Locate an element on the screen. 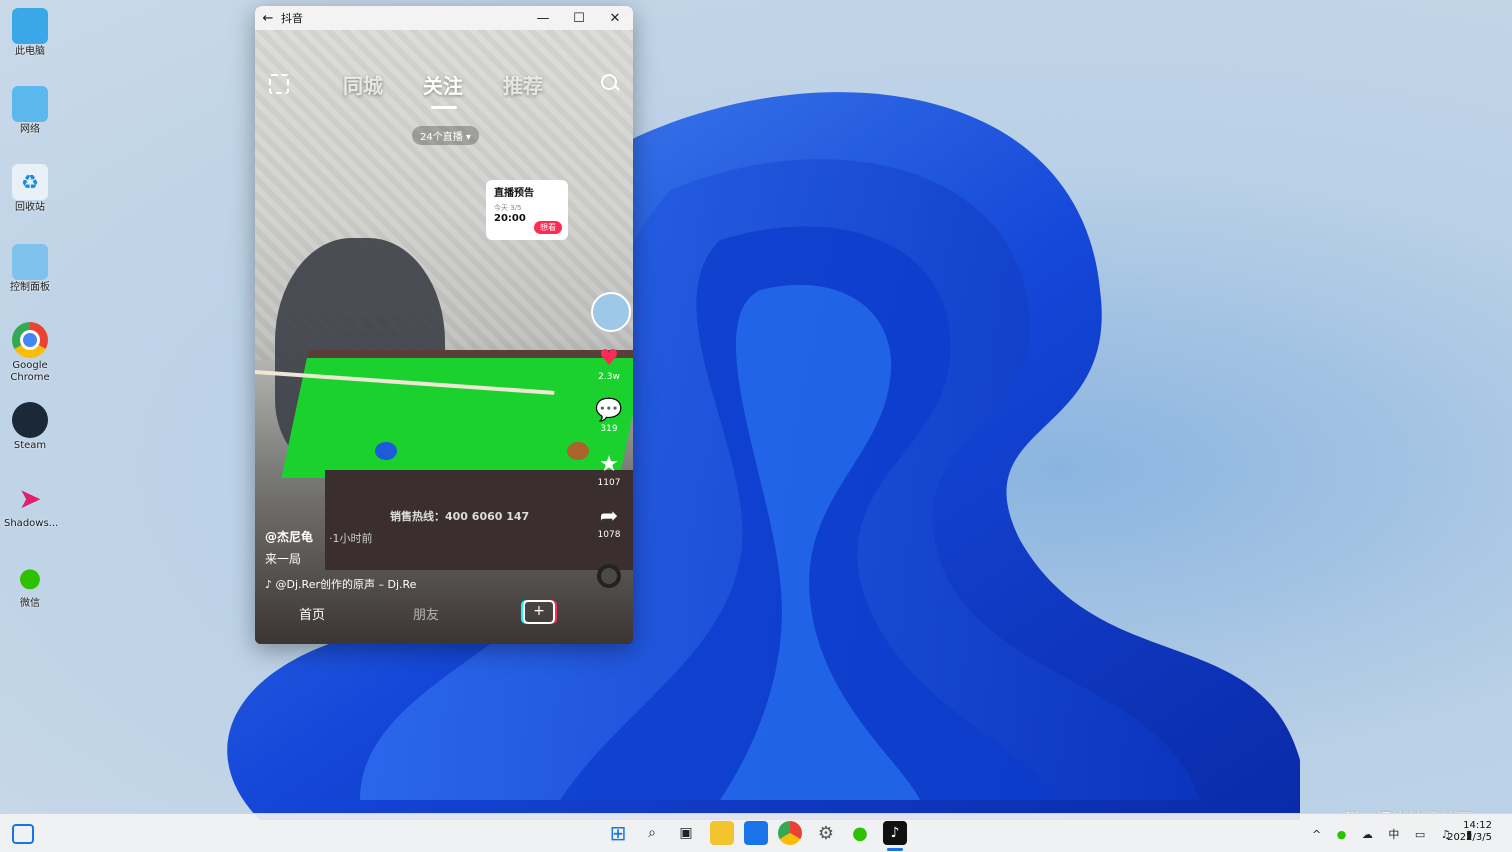  network-icon: ▭ is located at coordinates (1423, 834).